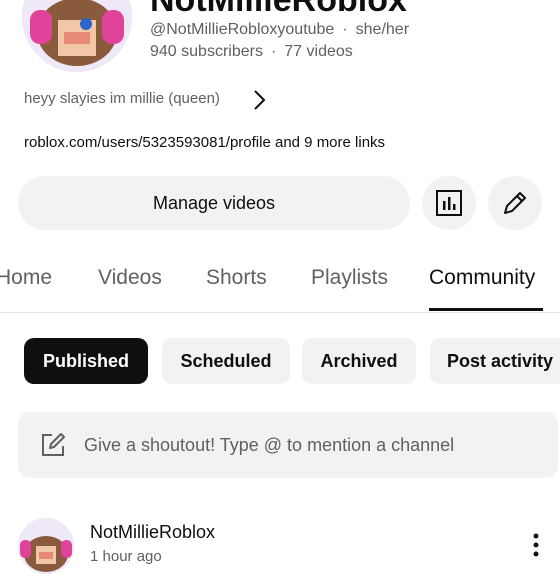  I want to click on channel-bio: heyy slayies im millie (queen), so click(122, 98).